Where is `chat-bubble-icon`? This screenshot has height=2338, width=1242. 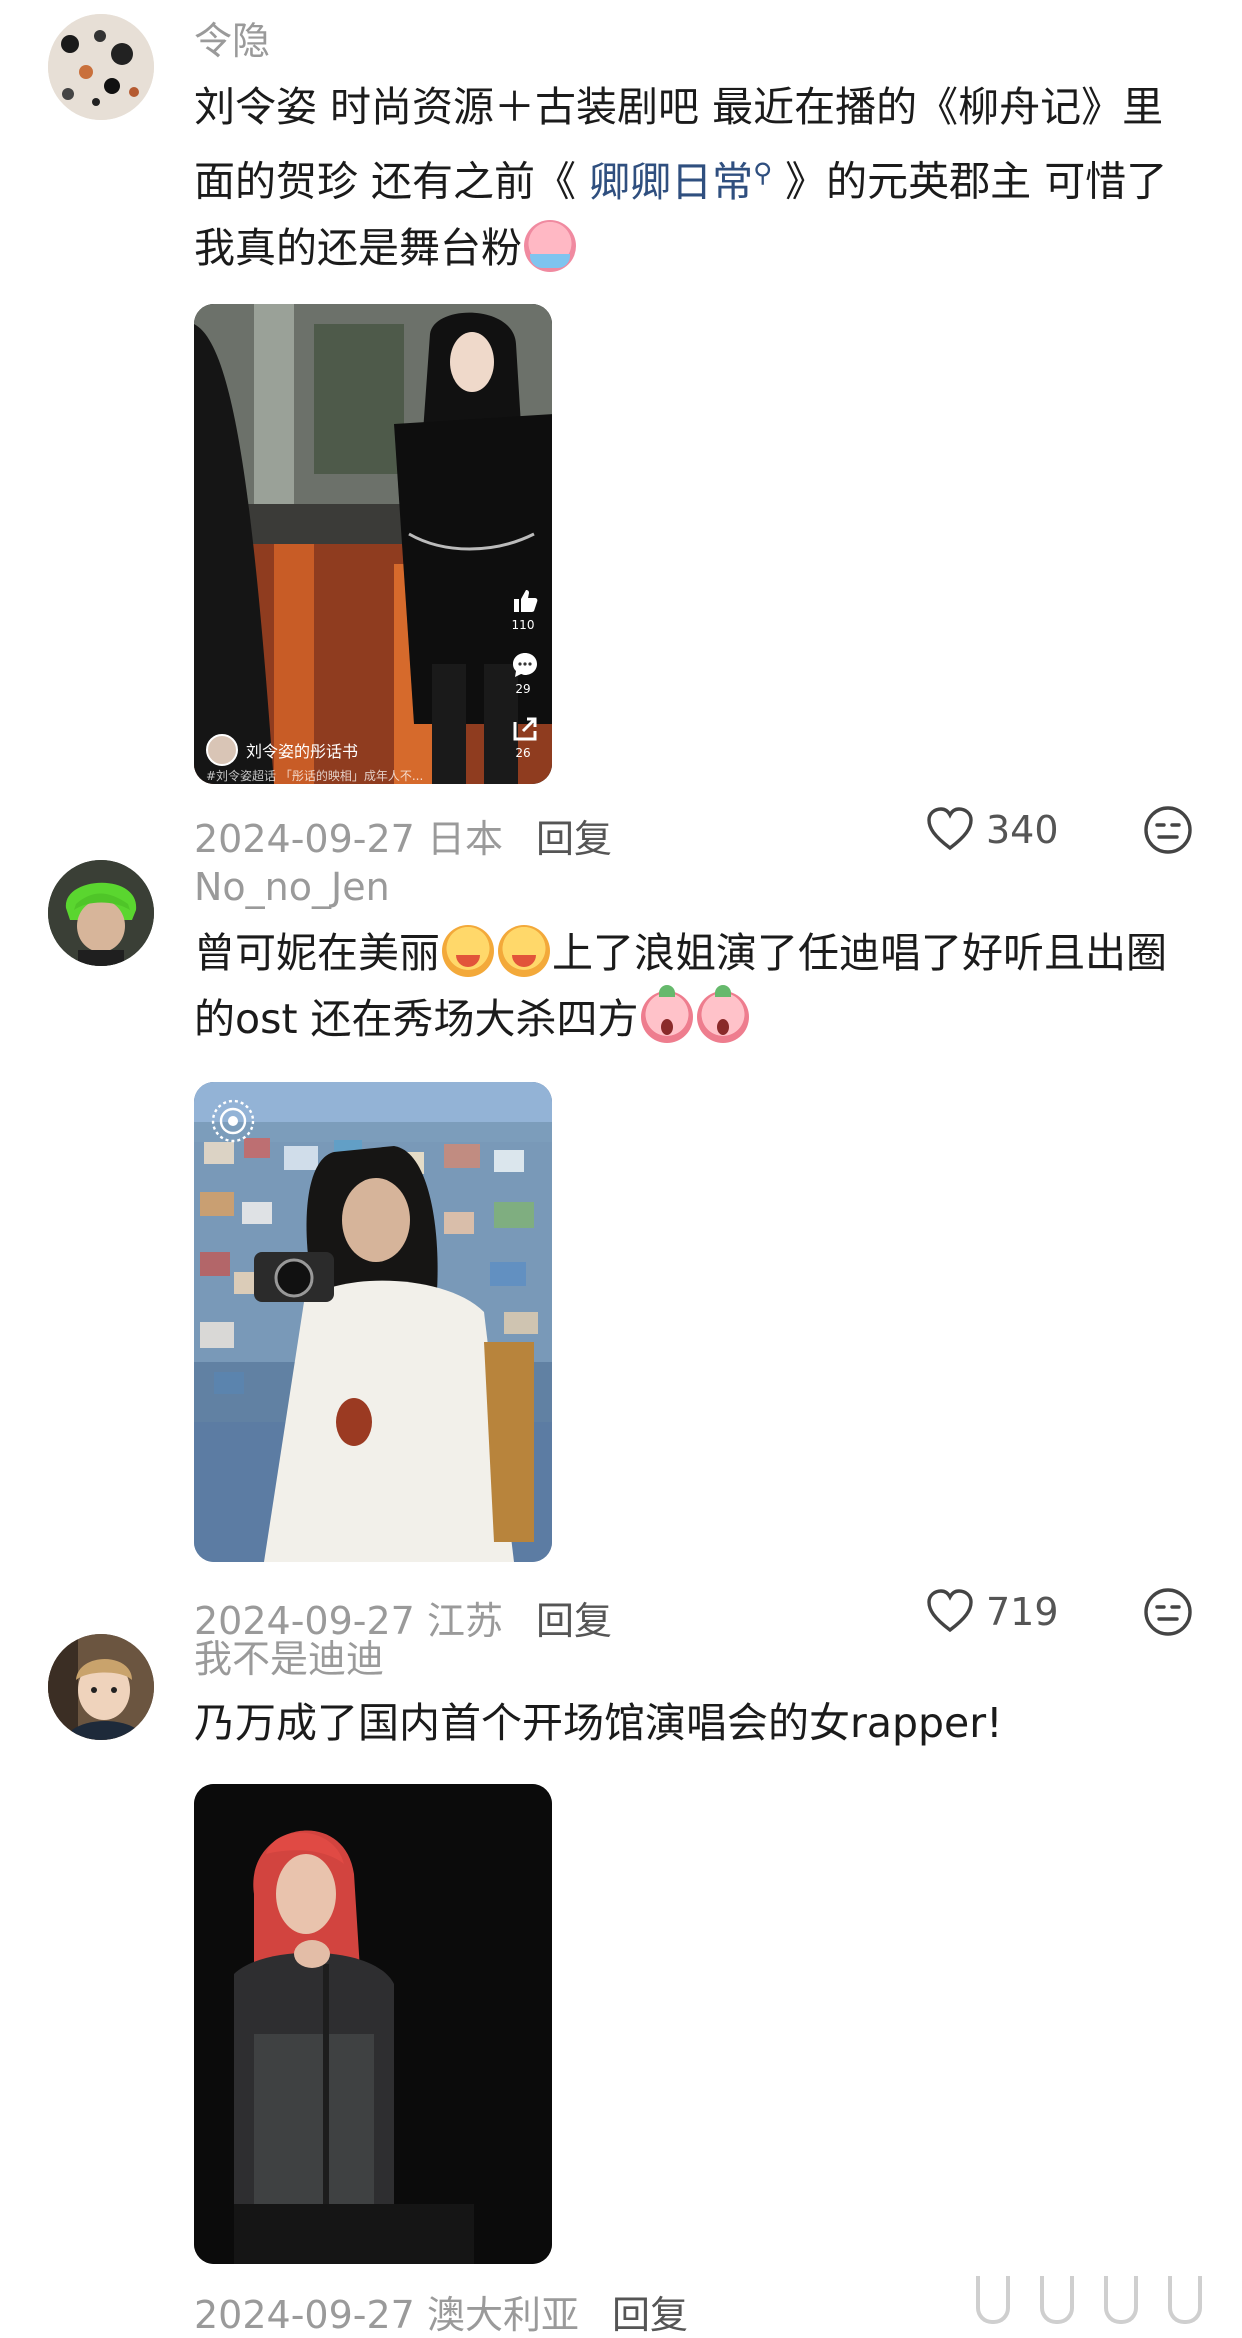
chat-bubble-icon is located at coordinates (525, 665).